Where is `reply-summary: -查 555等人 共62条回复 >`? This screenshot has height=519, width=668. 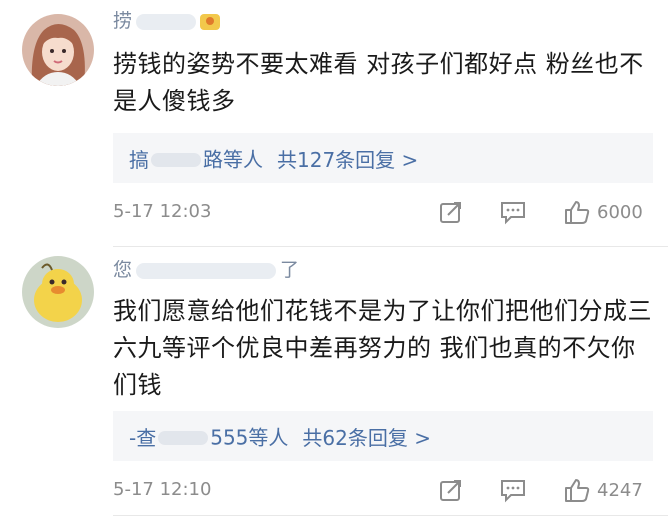
reply-summary: -查 555等人 共62条回复 > is located at coordinates (383, 436).